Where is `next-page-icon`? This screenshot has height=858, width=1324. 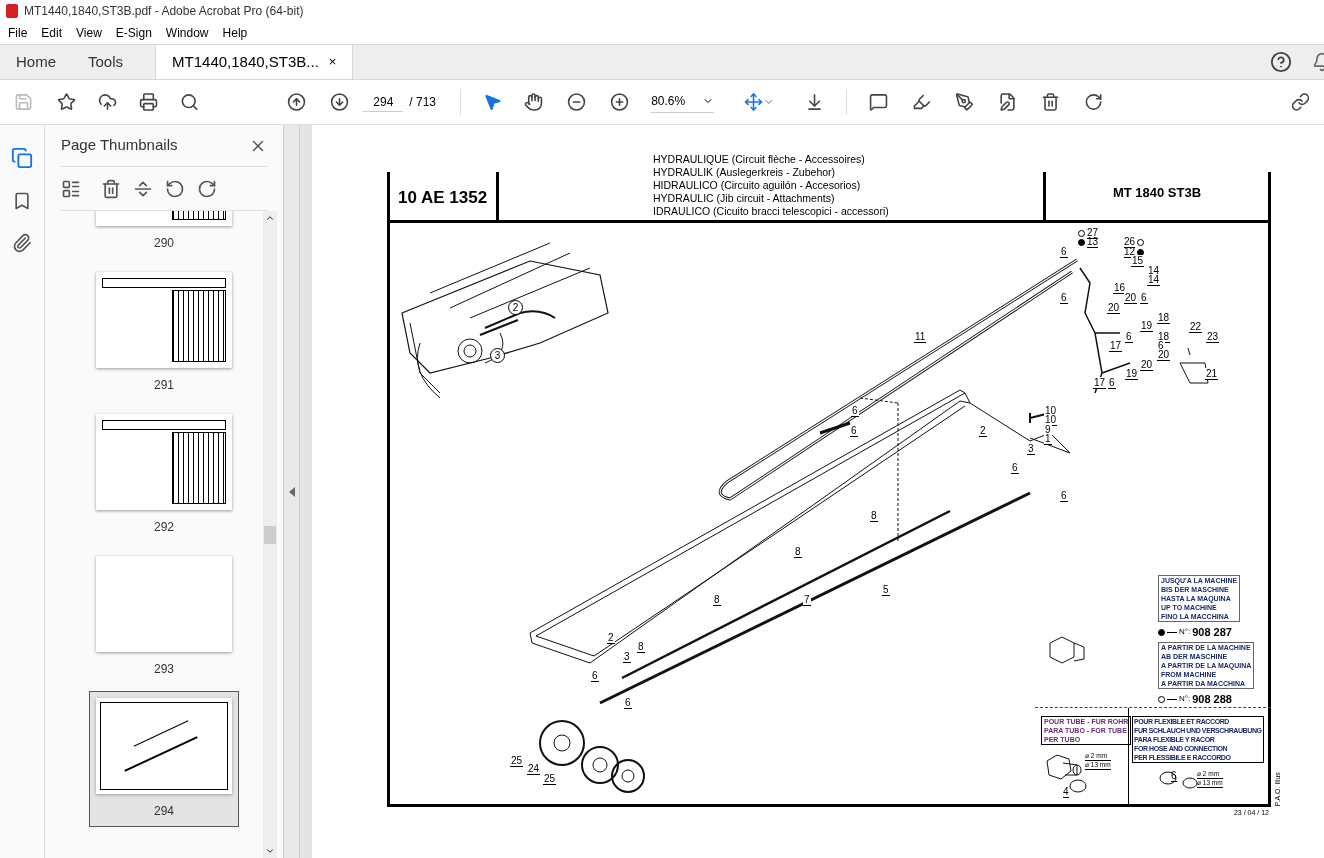
next-page-icon is located at coordinates (340, 102).